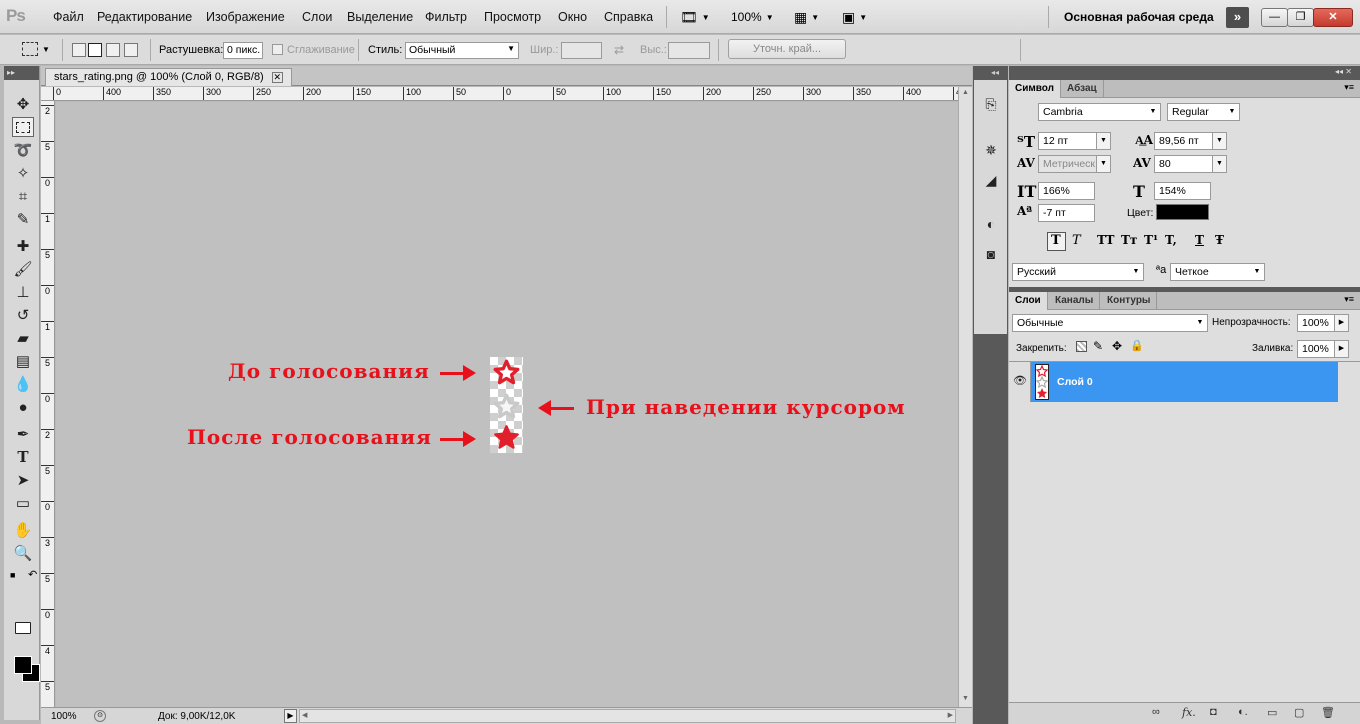 The width and height of the screenshot is (1360, 724). I want to click on menu-edit: Редактирование, so click(144, 17).